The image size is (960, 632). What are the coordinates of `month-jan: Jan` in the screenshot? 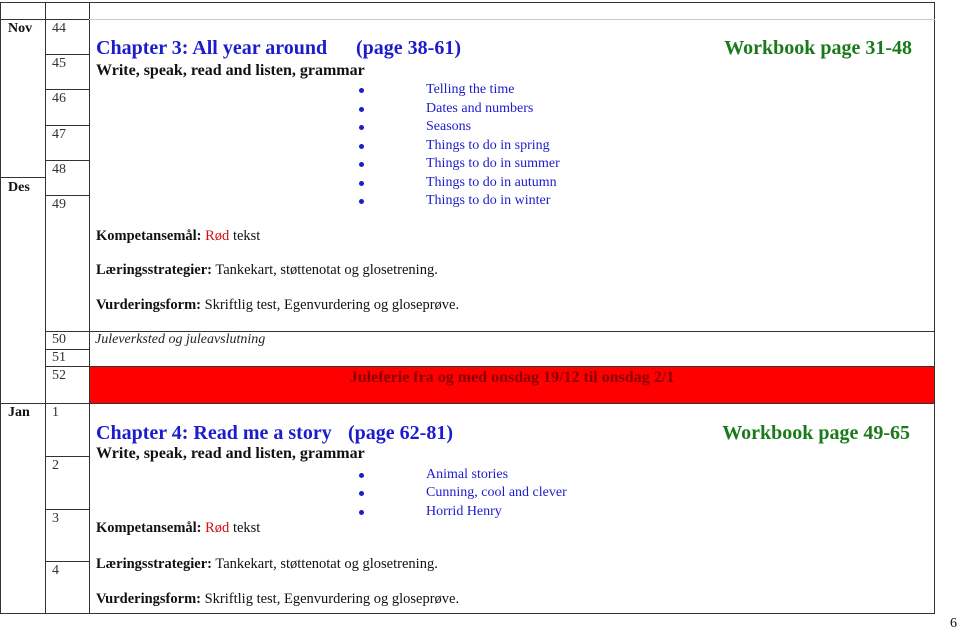 It's located at (19, 412).